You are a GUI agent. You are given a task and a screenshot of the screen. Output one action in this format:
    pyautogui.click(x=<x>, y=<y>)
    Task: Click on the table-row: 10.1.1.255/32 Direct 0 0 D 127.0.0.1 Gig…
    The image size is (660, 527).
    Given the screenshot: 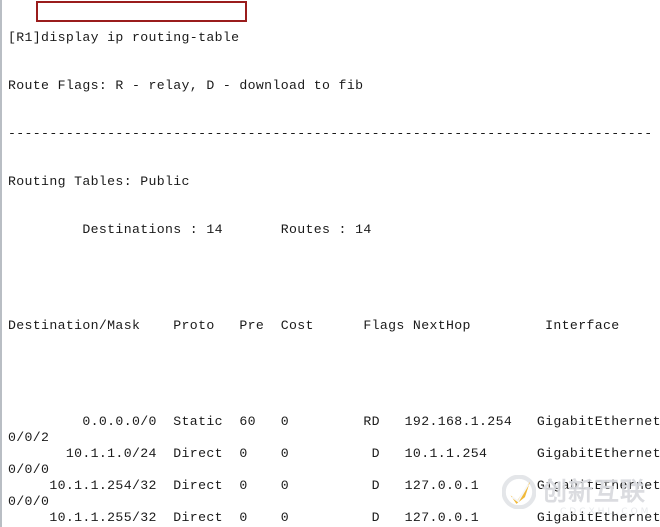 What is the action you would take?
    pyautogui.click(x=334, y=517)
    